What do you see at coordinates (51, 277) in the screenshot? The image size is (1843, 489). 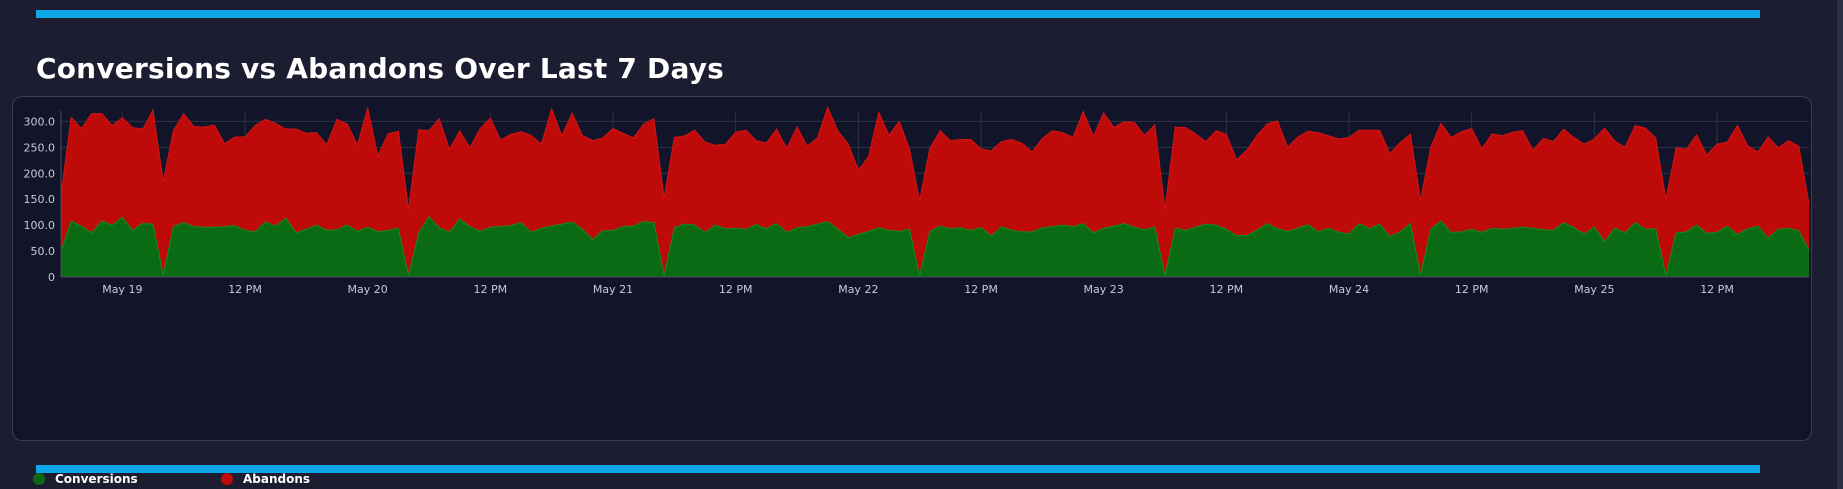 I see `y-tick-label: 0` at bounding box center [51, 277].